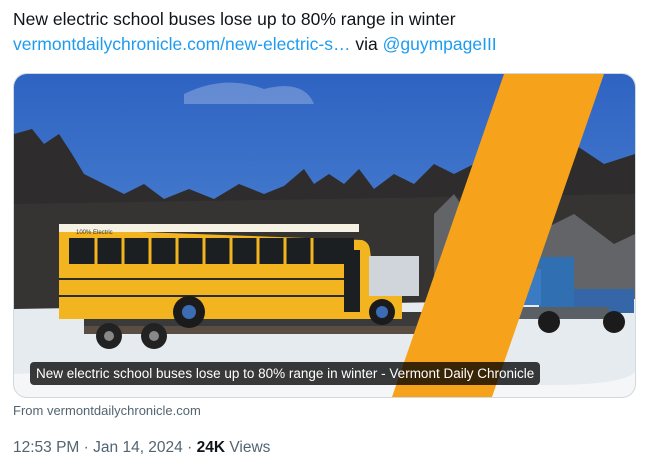 The height and width of the screenshot is (465, 655). I want to click on tweet-meta: 12:53 PM · Jan 14, 2024 · 24K Views, so click(141, 448).